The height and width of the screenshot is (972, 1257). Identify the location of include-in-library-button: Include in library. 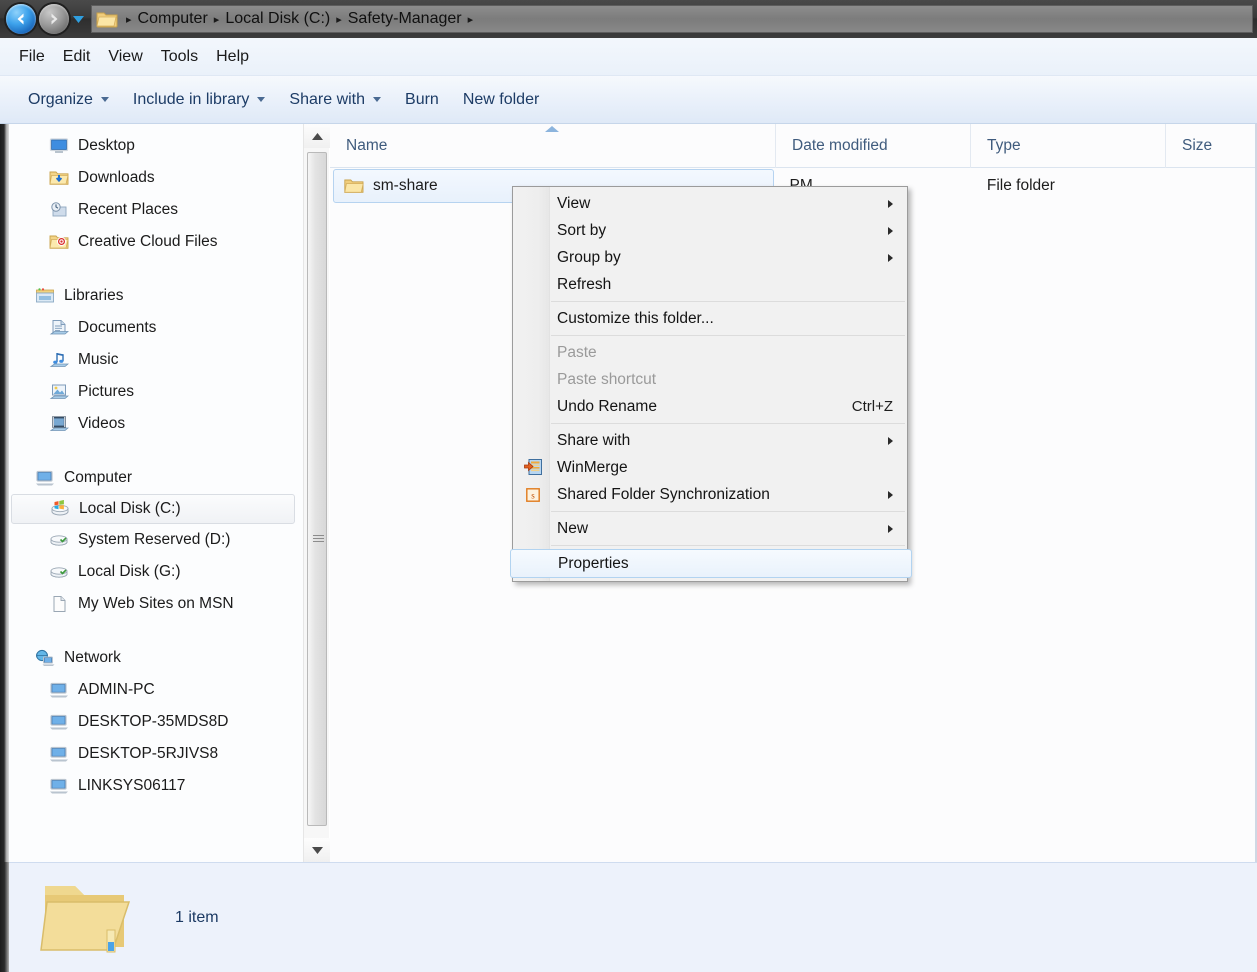
(199, 100).